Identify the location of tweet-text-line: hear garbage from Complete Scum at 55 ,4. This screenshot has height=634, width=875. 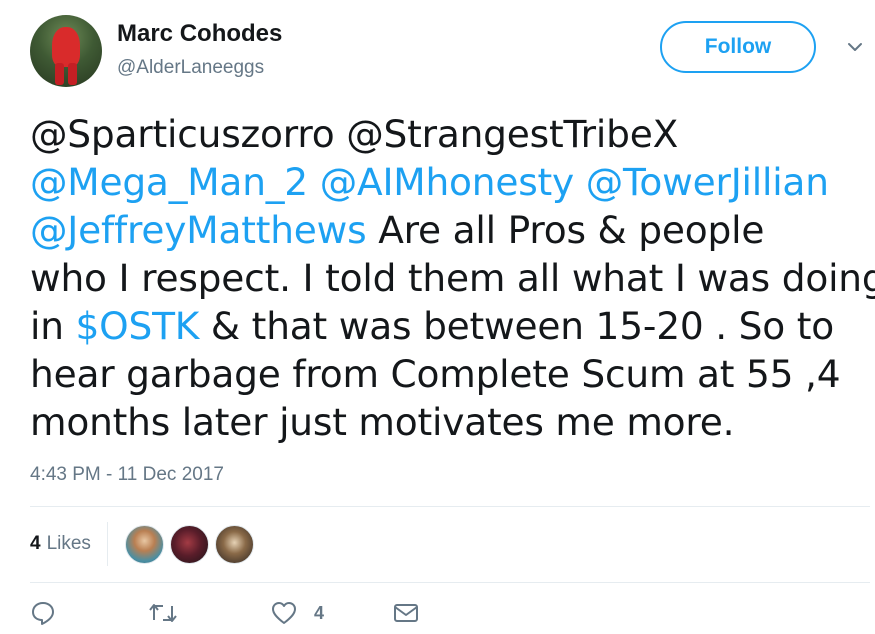
(450, 374).